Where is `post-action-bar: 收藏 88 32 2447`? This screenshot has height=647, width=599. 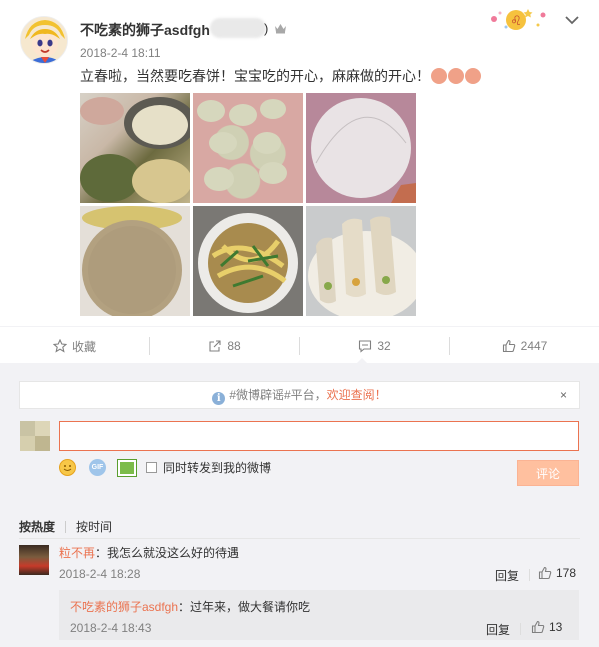
post-action-bar: 收藏 88 32 2447 is located at coordinates (299, 345).